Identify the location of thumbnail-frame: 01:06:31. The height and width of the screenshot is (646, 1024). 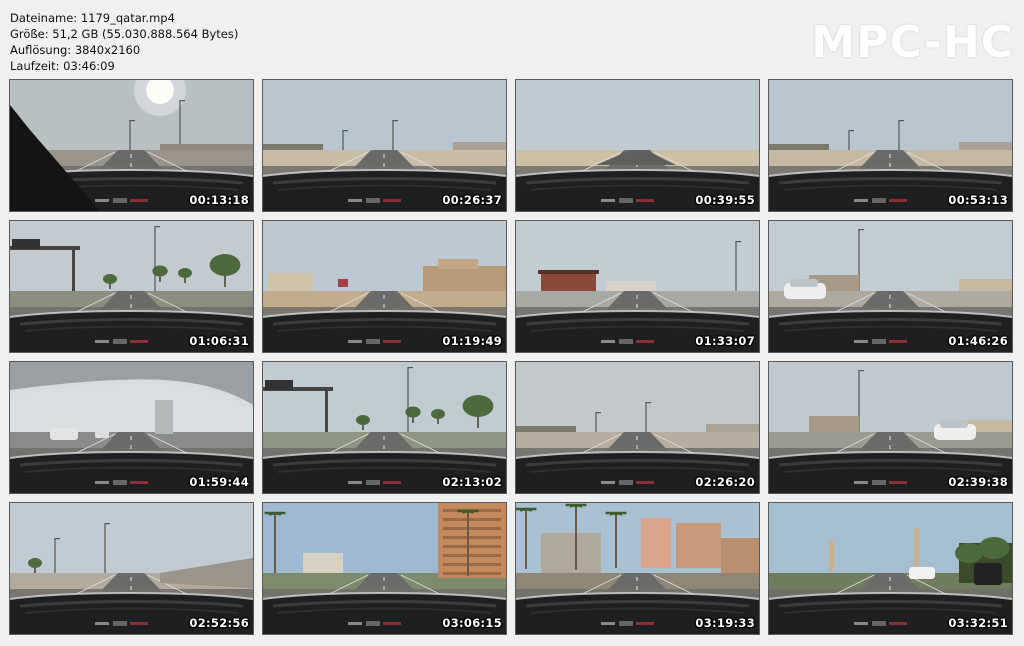
(131, 286).